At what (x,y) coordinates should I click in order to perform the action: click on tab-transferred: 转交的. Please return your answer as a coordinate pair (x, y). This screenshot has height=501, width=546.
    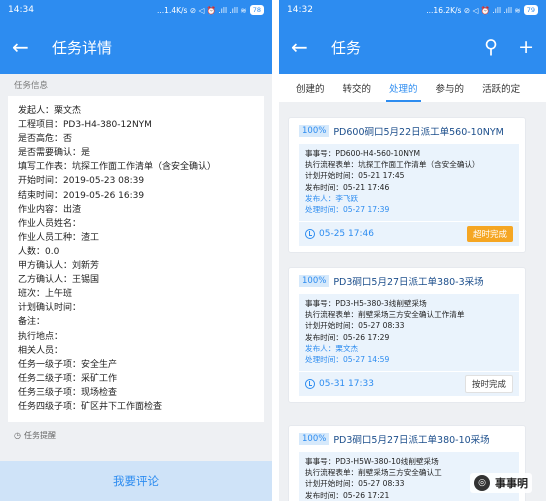
    Looking at the image, I should click on (357, 88).